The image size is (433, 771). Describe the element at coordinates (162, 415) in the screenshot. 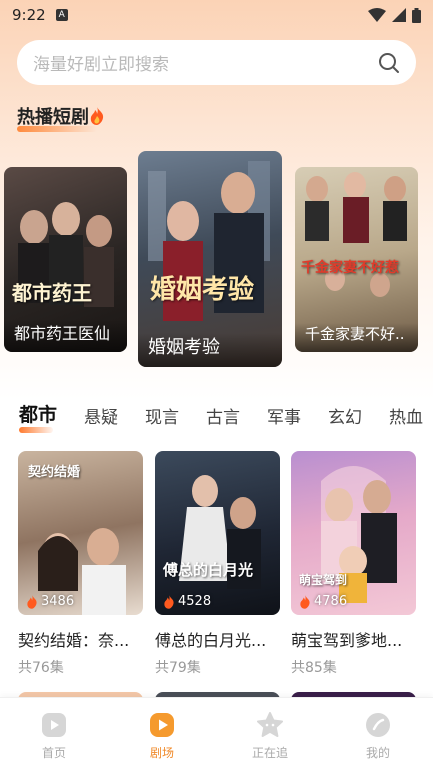

I see `tab-xianyan: 现言` at that location.